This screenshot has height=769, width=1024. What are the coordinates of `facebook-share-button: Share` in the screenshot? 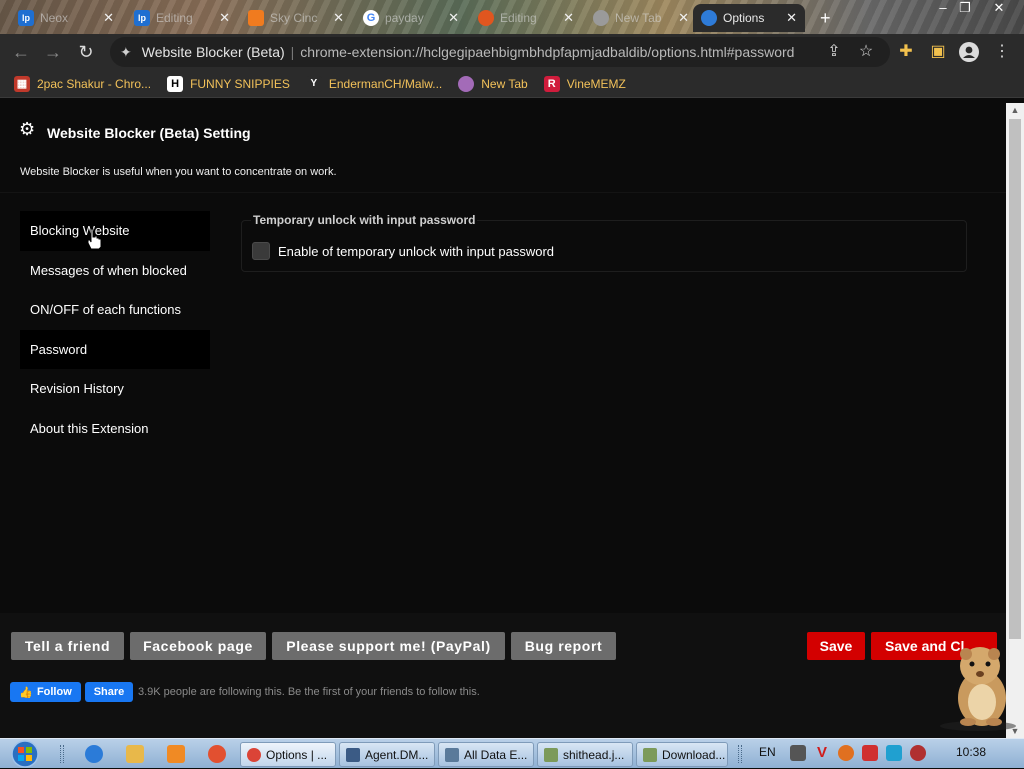 It's located at (109, 692).